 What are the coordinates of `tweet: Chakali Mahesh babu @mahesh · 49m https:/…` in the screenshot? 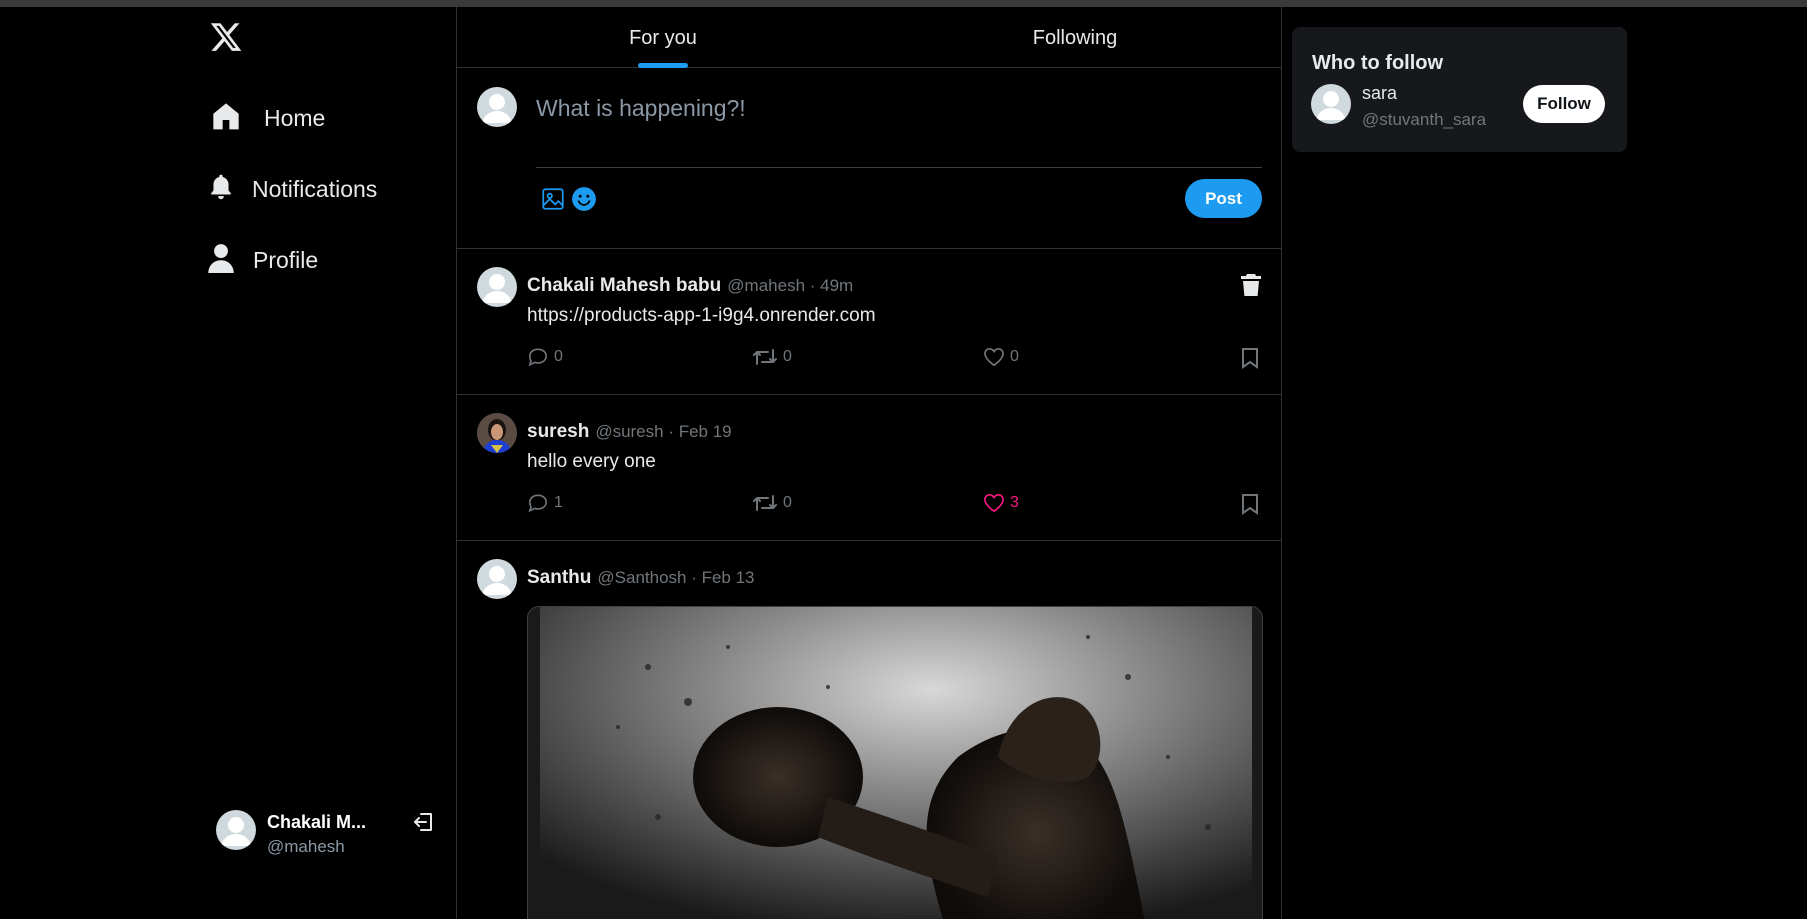 It's located at (869, 322).